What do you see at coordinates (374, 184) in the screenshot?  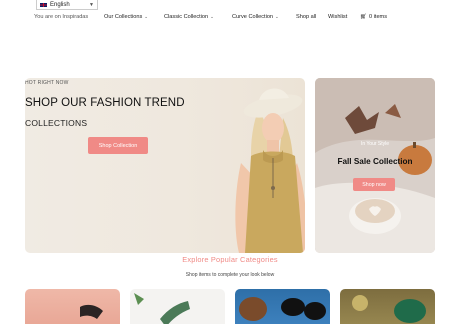 I see `shop-now-button: Shop now` at bounding box center [374, 184].